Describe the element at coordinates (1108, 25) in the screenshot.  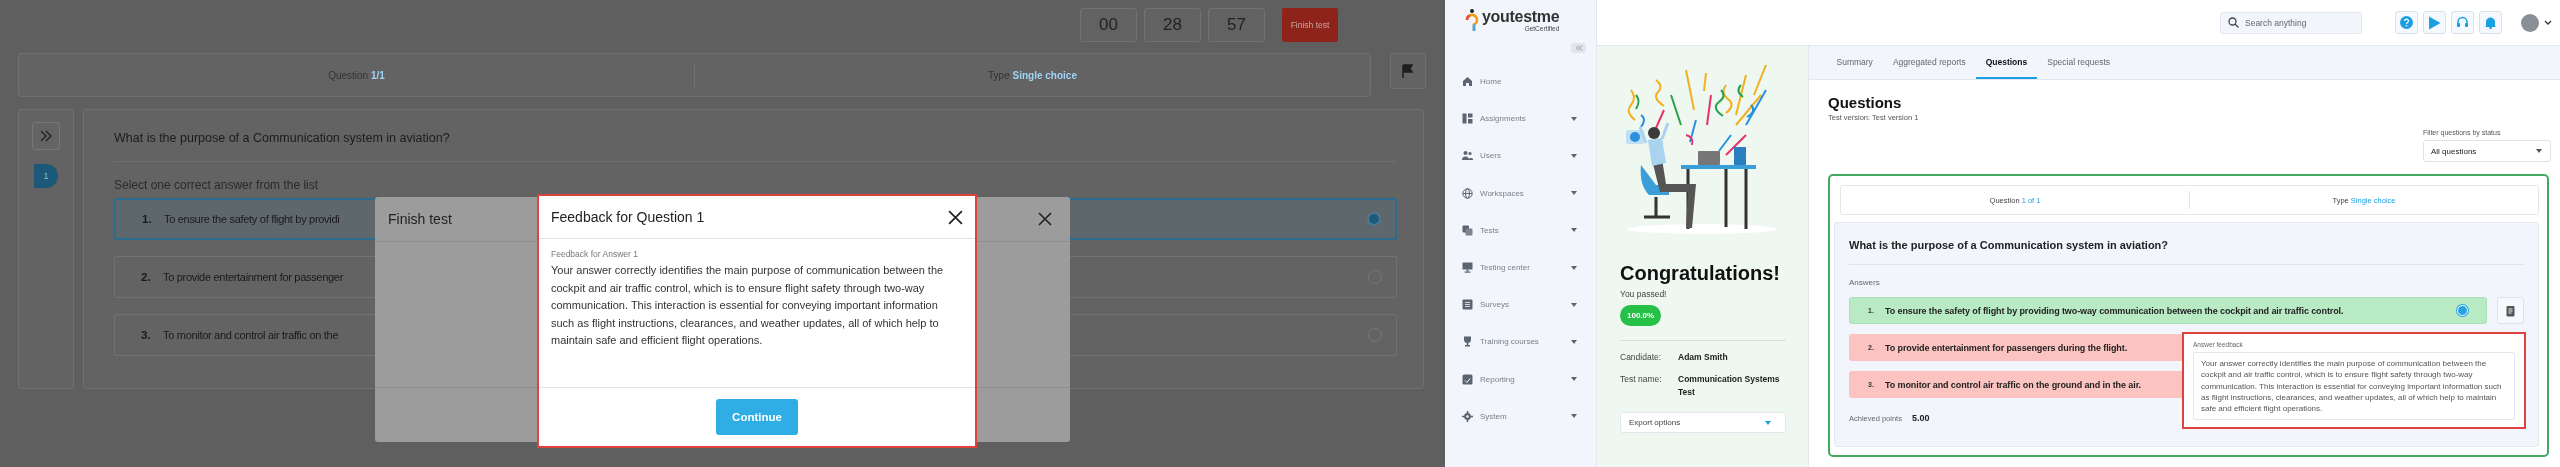
I see `timer-value: 00` at that location.